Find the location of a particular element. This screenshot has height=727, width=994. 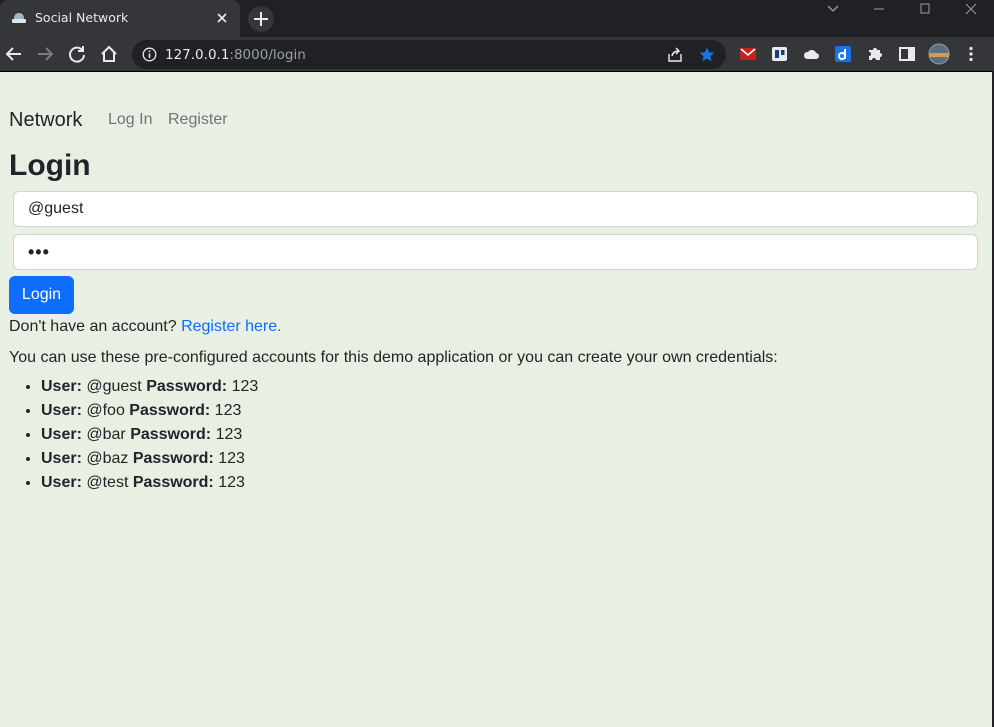

login-button: Login is located at coordinates (41, 295).